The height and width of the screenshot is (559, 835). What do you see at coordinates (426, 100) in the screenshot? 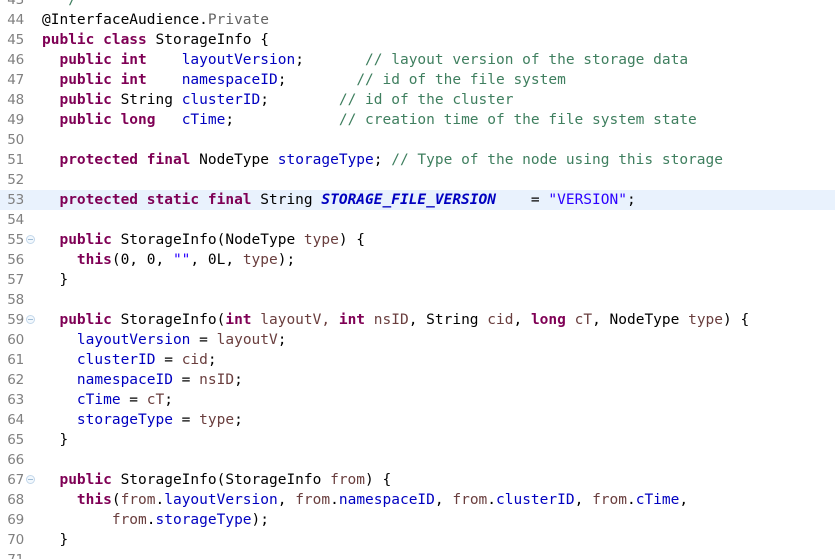
I see `token-cmt: // id of the cluster` at bounding box center [426, 100].